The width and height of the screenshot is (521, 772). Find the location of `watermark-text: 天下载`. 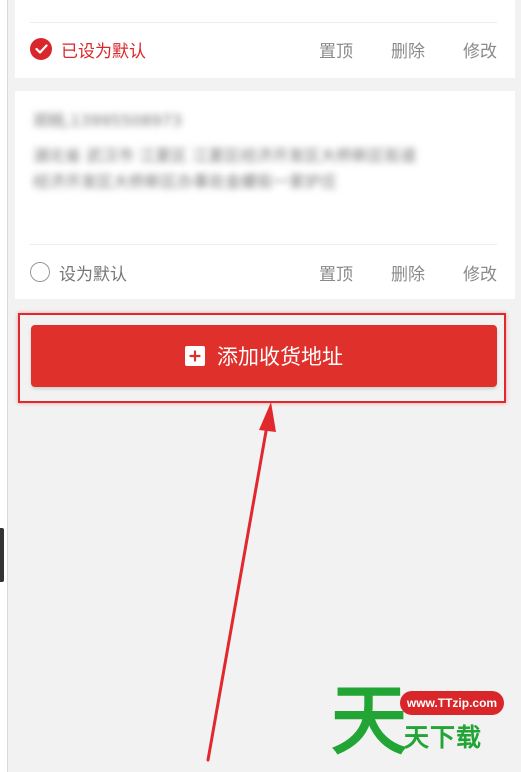

watermark-text: 天下载 is located at coordinates (443, 737).